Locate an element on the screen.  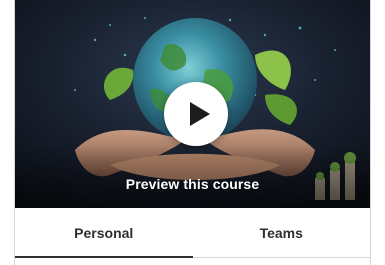
tab-personal-label: Personal is located at coordinates (104, 232).